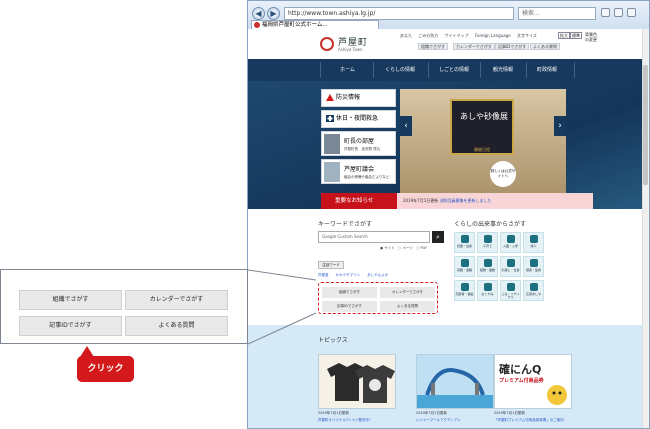 This screenshot has height=429, width=650. I want to click on callout-article-id-button: 記事IDでさがす, so click(70, 326).